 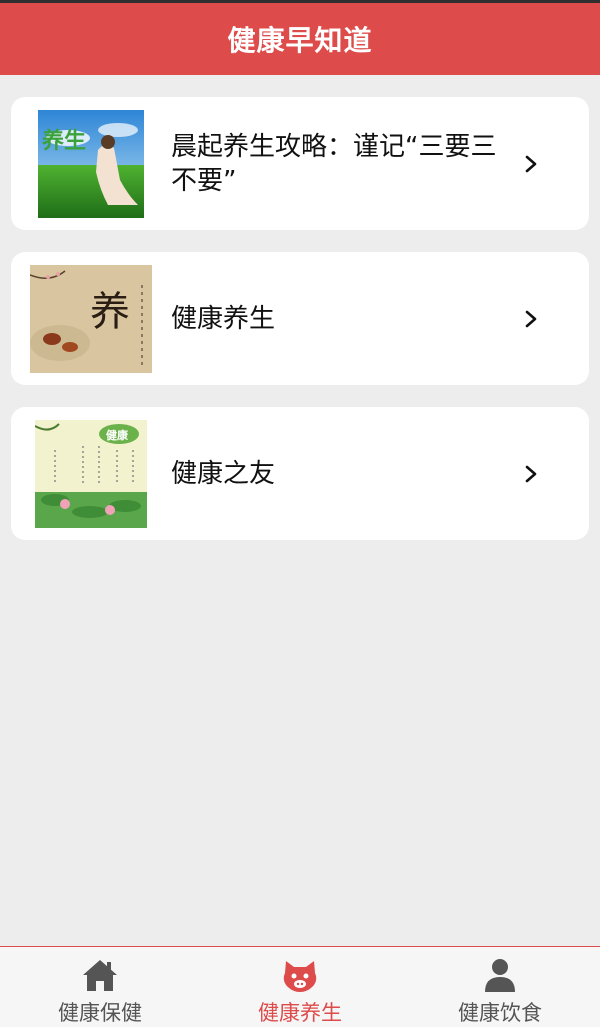 I want to click on person-icon, so click(x=500, y=975).